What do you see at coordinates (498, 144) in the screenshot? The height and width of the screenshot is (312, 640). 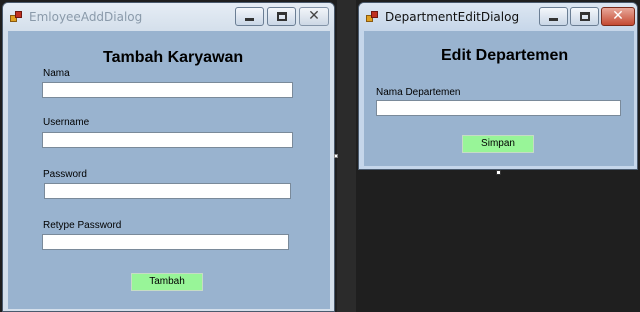 I see `simpan-button: Simpan` at bounding box center [498, 144].